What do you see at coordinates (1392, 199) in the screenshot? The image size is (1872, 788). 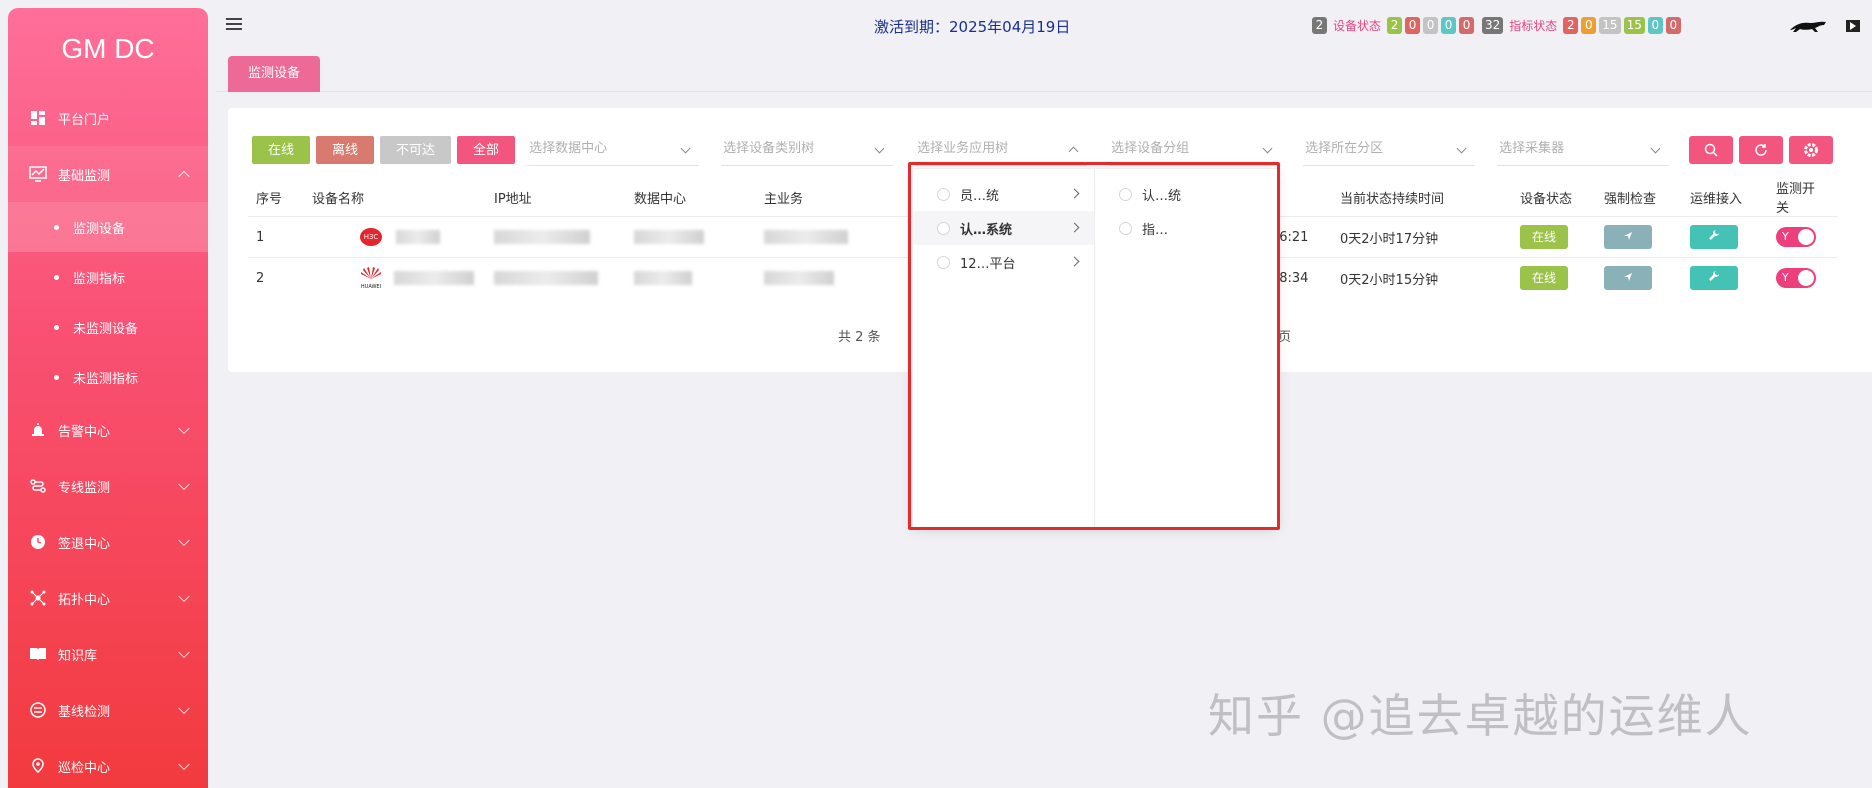 I see `col-header-duration: 当前状态持续时间` at bounding box center [1392, 199].